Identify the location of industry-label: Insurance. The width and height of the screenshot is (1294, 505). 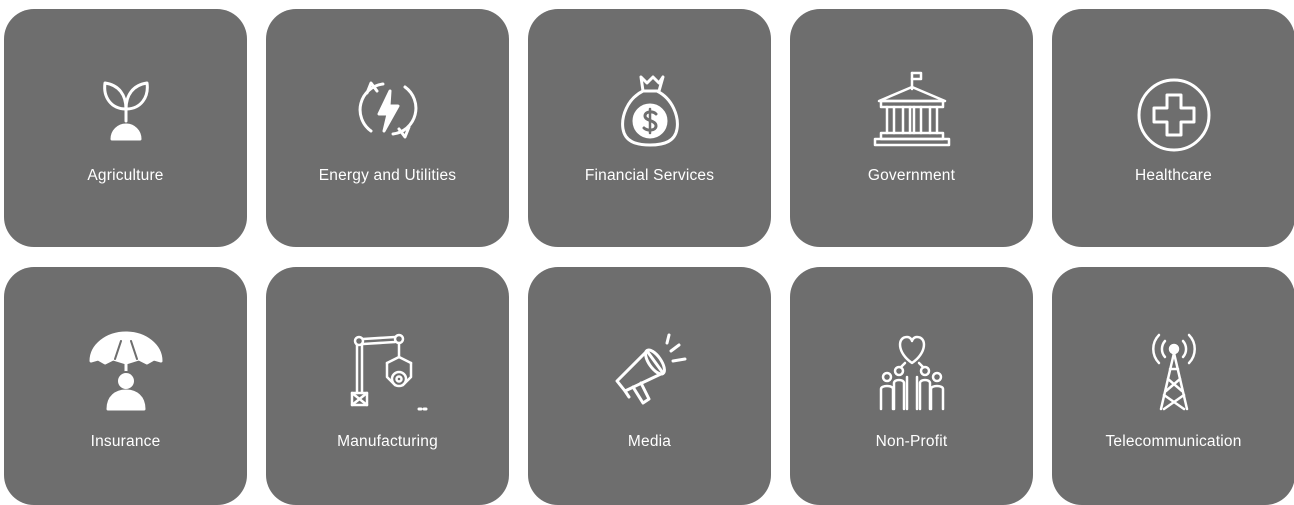
(125, 441).